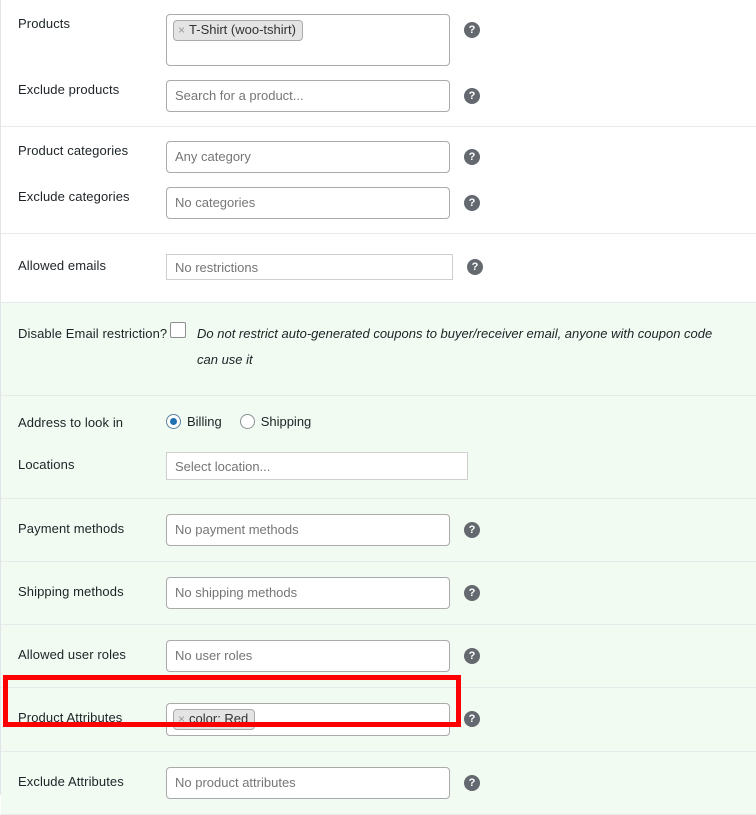 The image size is (756, 815). What do you see at coordinates (472, 96) in the screenshot?
I see `help-icon-exclude-products: ?` at bounding box center [472, 96].